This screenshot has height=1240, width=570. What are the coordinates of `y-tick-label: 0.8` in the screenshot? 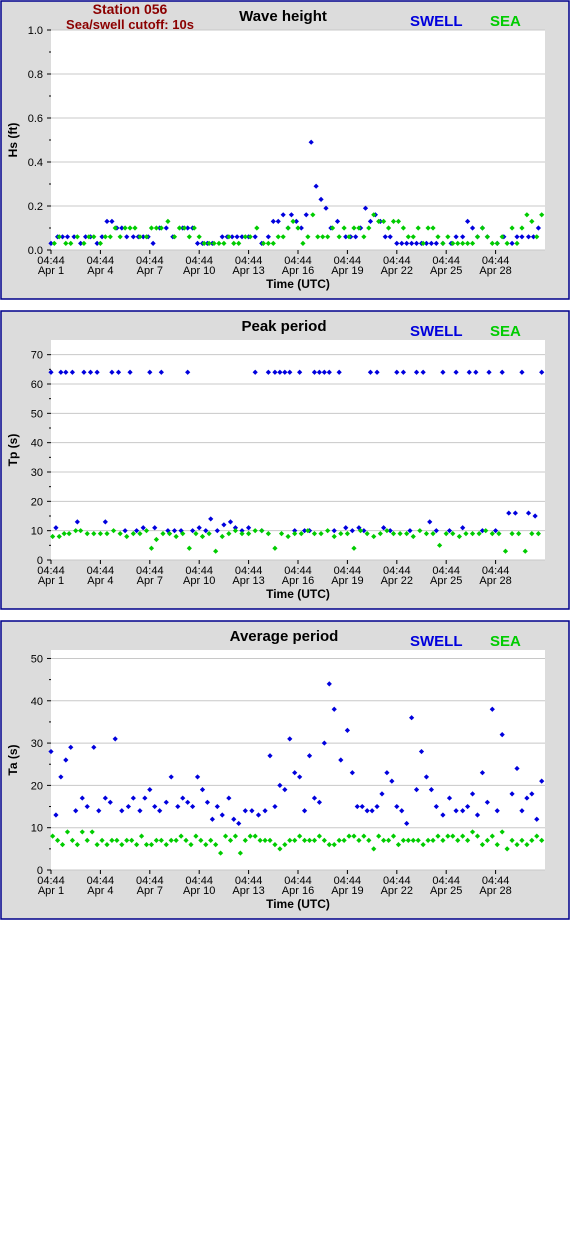 It's located at (35, 75).